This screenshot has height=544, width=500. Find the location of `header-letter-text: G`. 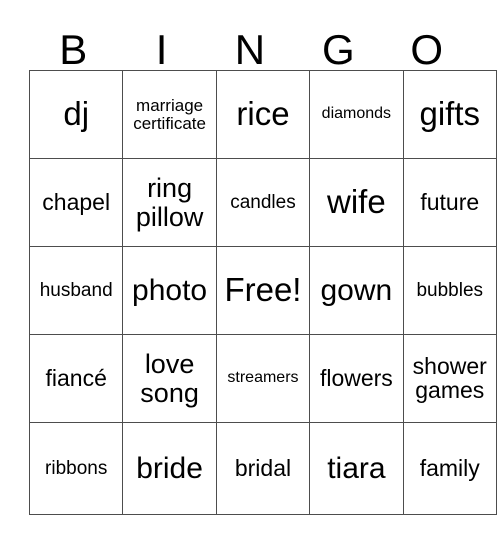

header-letter-text: G is located at coordinates (338, 49).